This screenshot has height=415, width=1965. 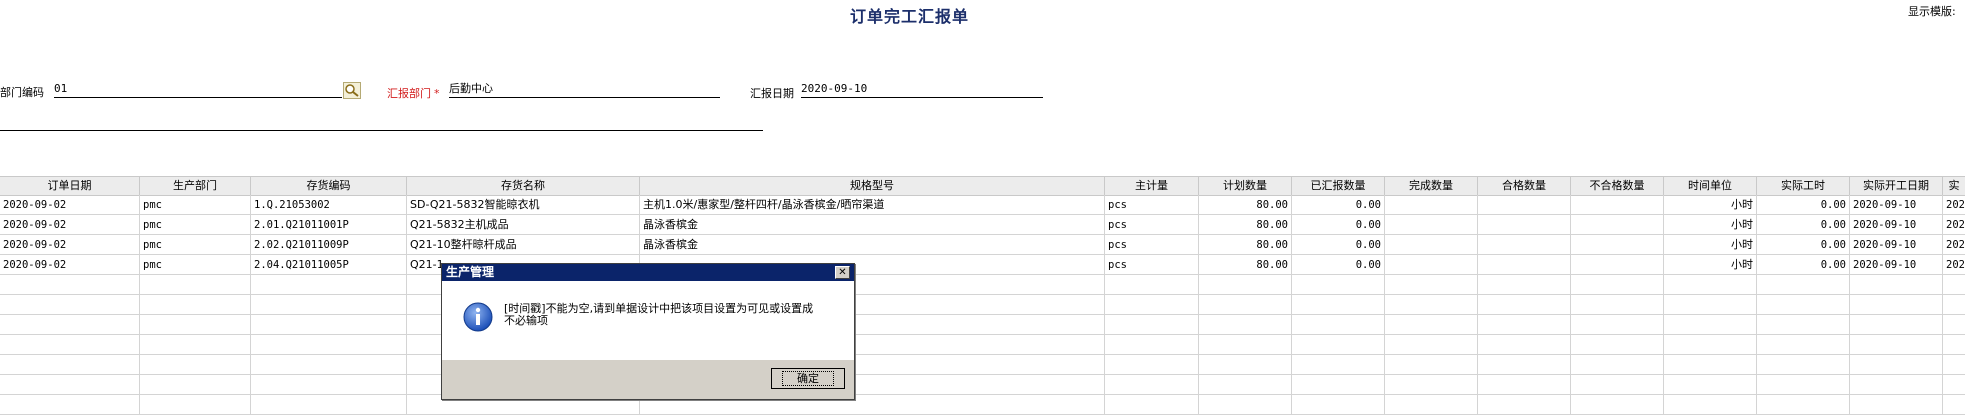 What do you see at coordinates (584, 90) in the screenshot?
I see `report-dept-field: 后勤中心` at bounding box center [584, 90].